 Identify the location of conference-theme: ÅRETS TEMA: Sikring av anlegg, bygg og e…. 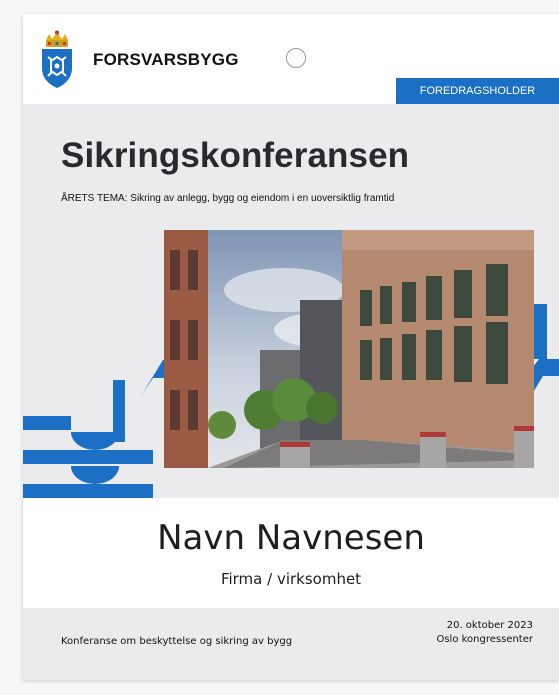
(228, 198).